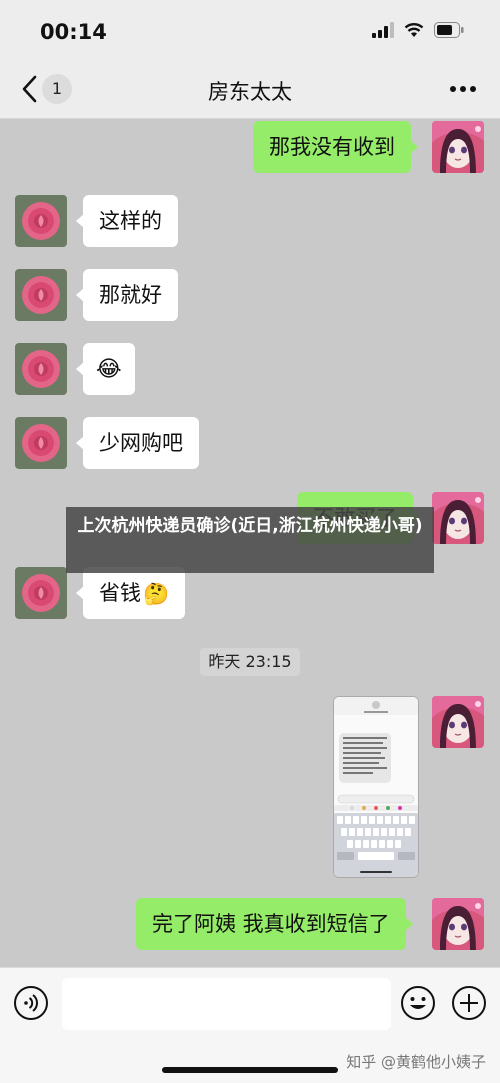 This screenshot has height=1083, width=500. Describe the element at coordinates (127, 221) in the screenshot. I see `message-bubble-in: 这样的` at that location.